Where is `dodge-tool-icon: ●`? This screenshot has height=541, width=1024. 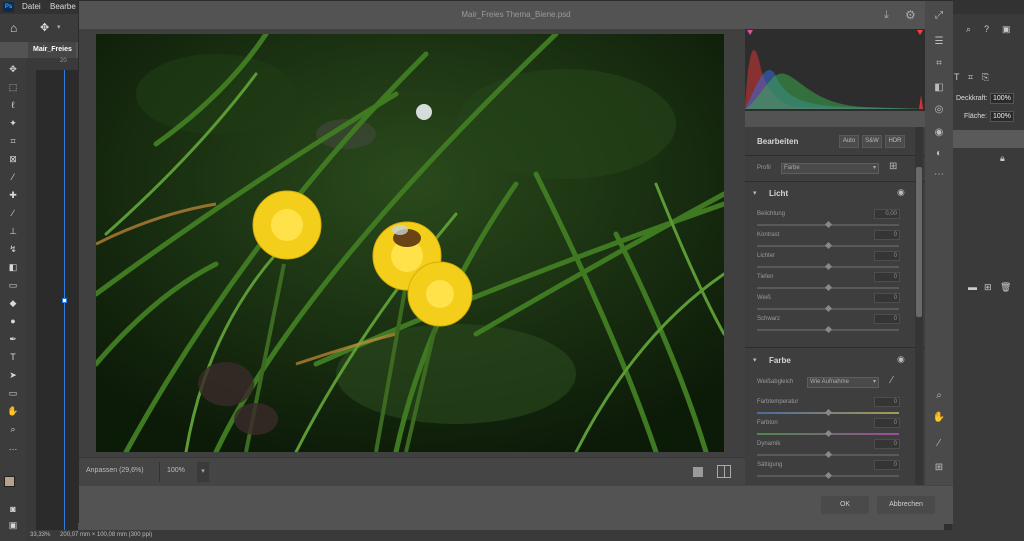
dodge-tool-icon: ● is located at coordinates (13, 321).